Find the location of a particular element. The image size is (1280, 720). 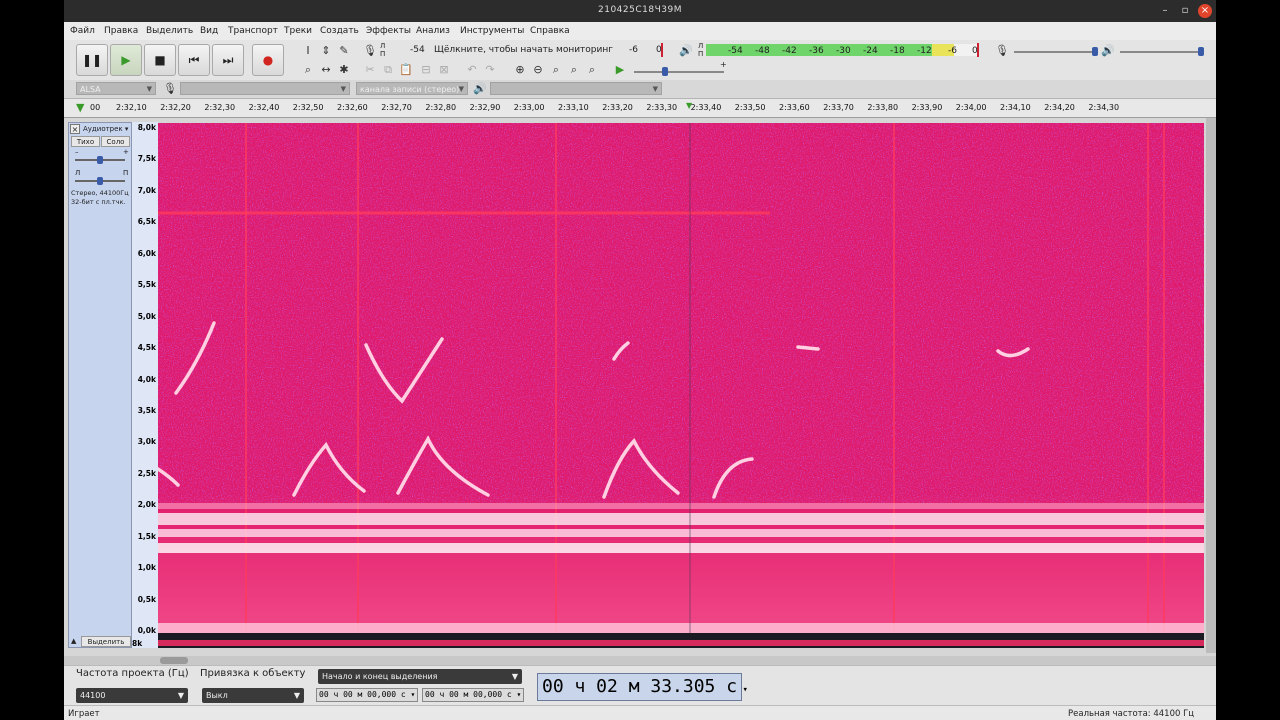

close-track-icon: × is located at coordinates (75, 129).